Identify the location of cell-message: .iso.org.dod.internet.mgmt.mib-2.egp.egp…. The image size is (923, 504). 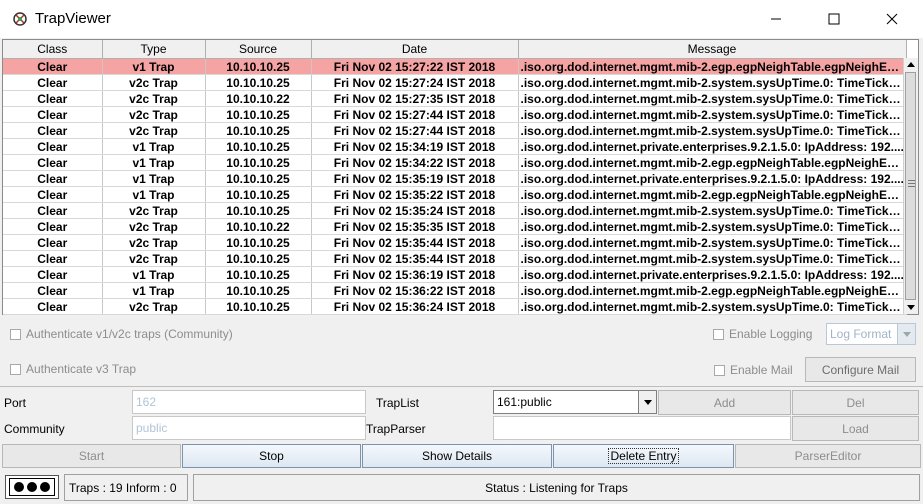
(712, 162).